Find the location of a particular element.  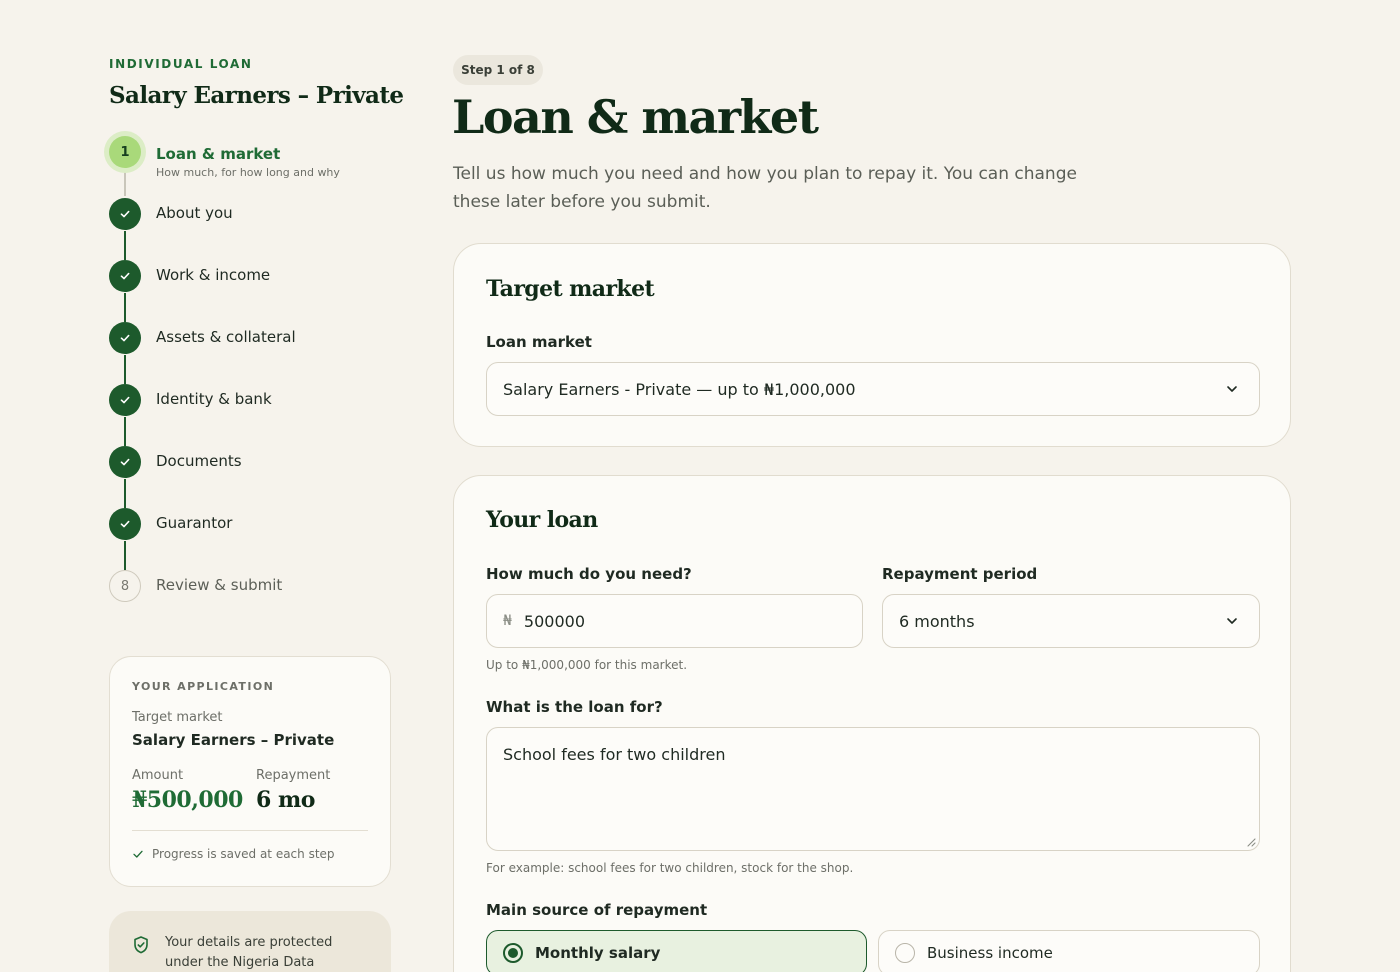

repayment-label: Repayment is located at coordinates (293, 775).